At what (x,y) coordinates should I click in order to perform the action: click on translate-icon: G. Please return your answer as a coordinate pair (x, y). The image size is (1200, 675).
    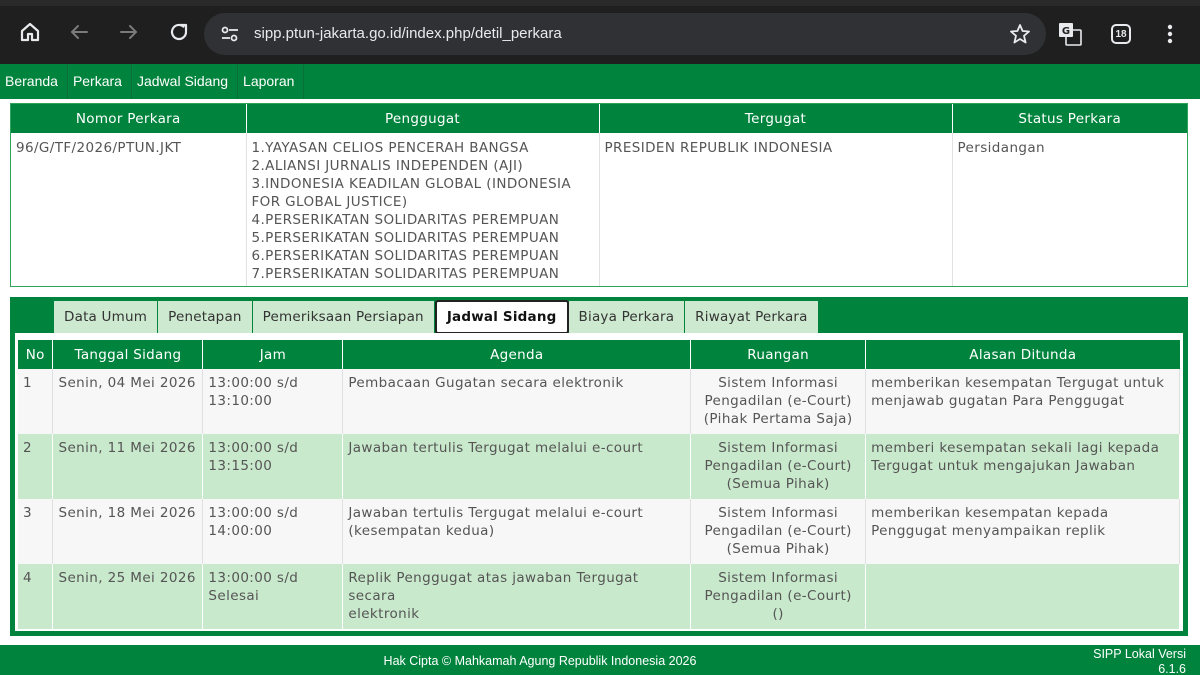
    Looking at the image, I should click on (1070, 34).